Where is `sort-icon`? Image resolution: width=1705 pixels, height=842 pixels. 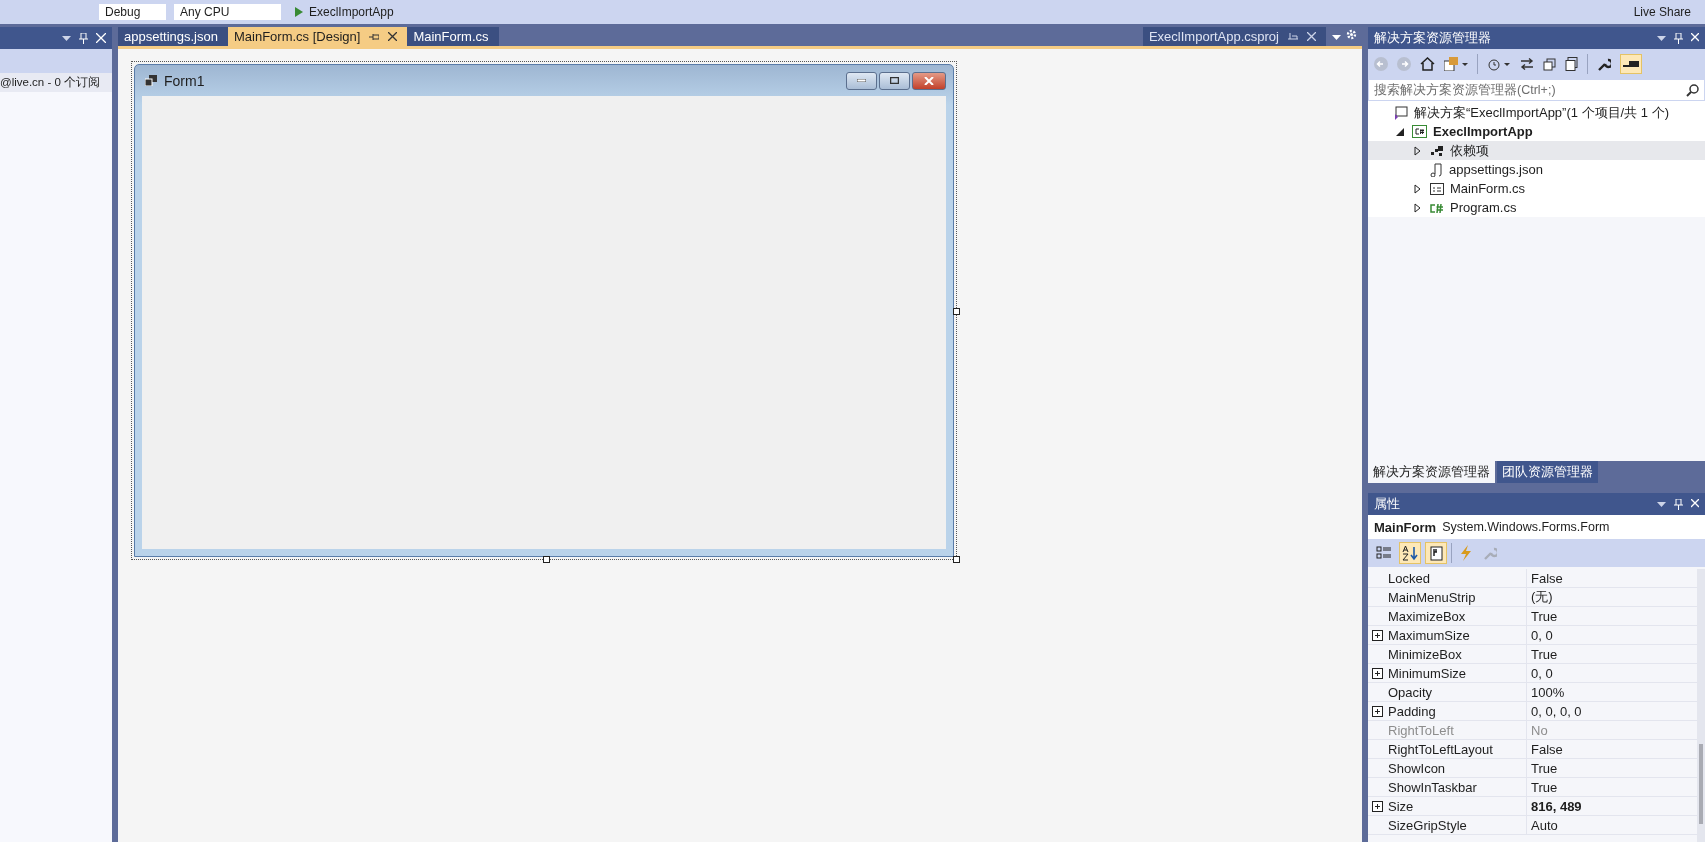 sort-icon is located at coordinates (1410, 553).